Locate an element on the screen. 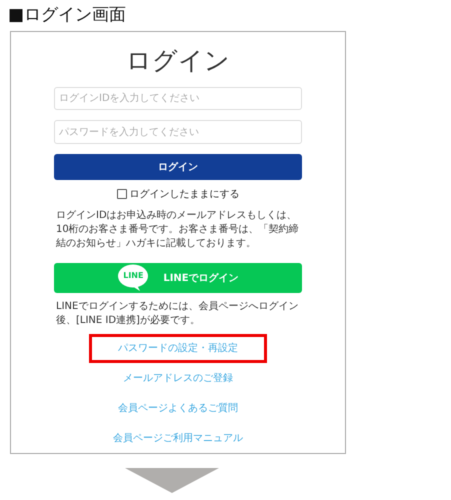 This screenshot has height=500, width=451. login-button: ログイン is located at coordinates (178, 167).